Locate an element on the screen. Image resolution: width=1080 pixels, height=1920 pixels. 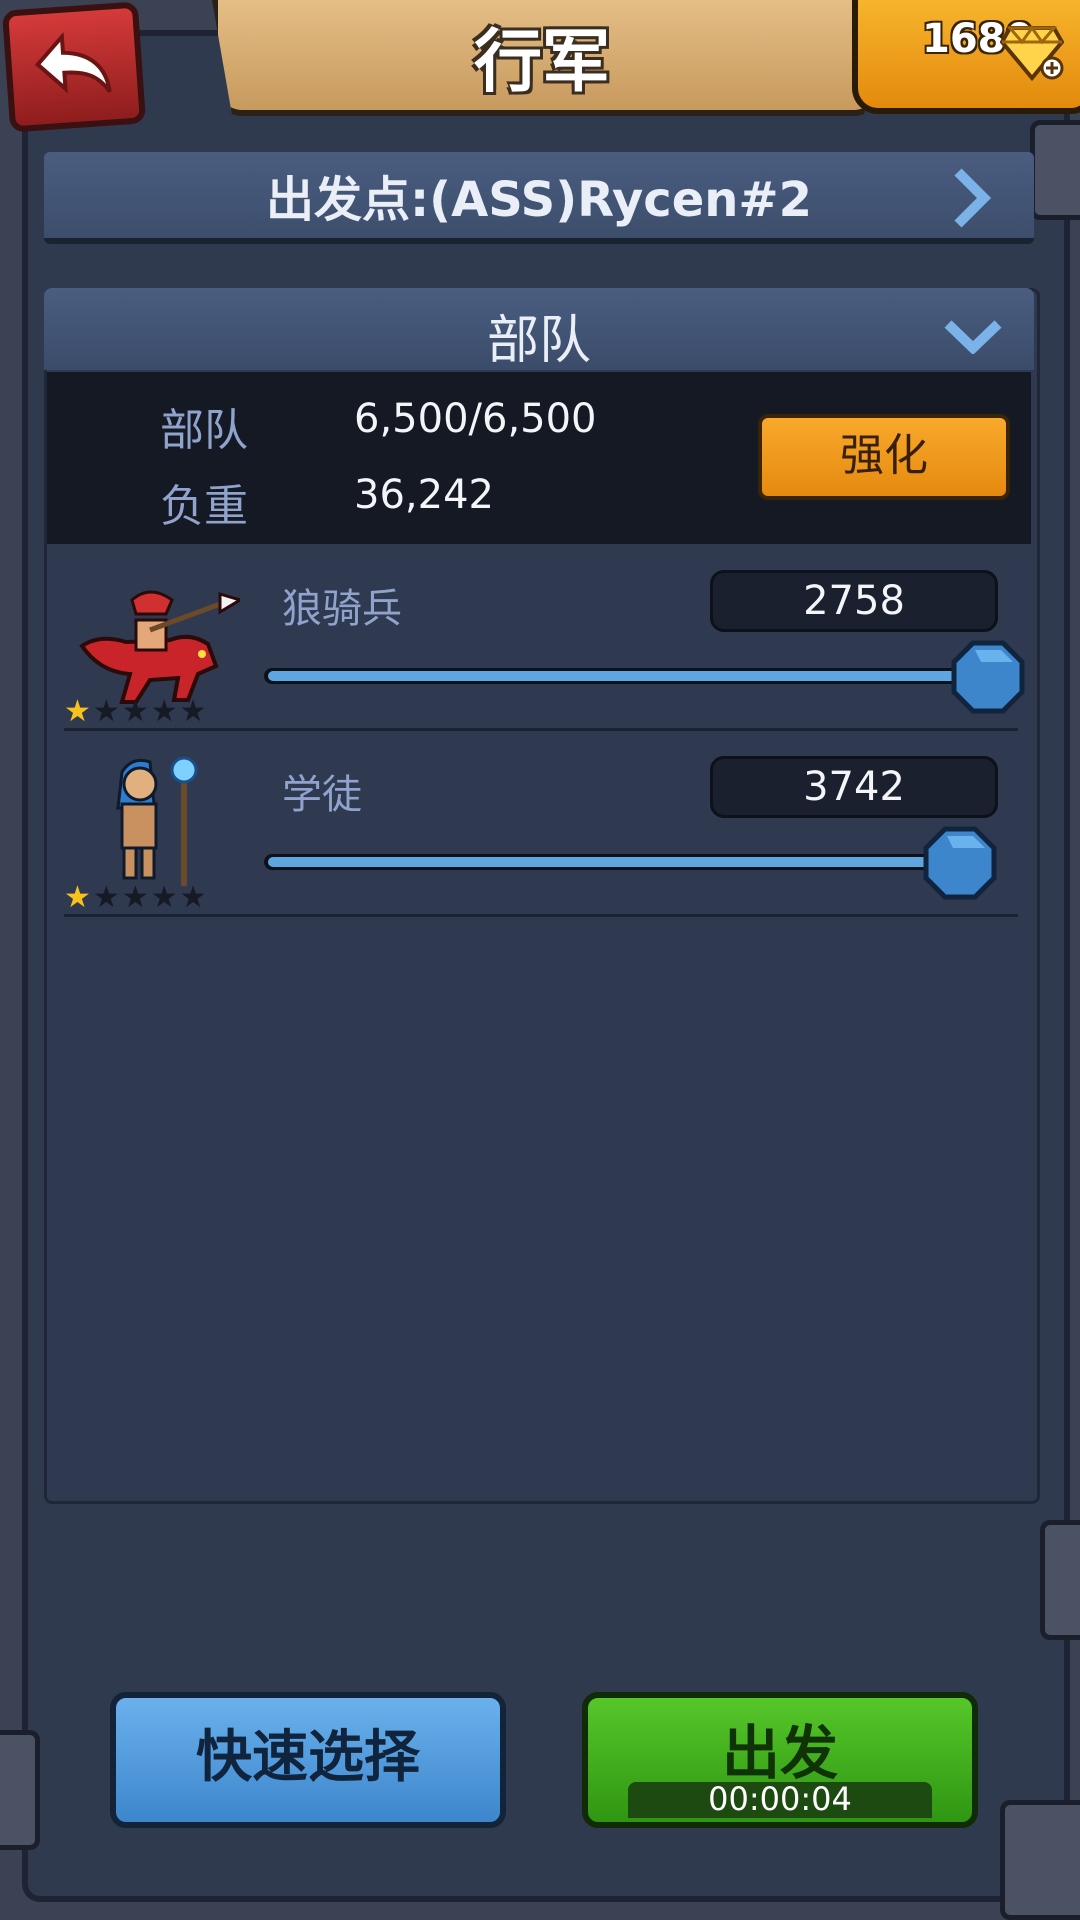
wolf-rider-portrait is located at coordinates (159, 647).